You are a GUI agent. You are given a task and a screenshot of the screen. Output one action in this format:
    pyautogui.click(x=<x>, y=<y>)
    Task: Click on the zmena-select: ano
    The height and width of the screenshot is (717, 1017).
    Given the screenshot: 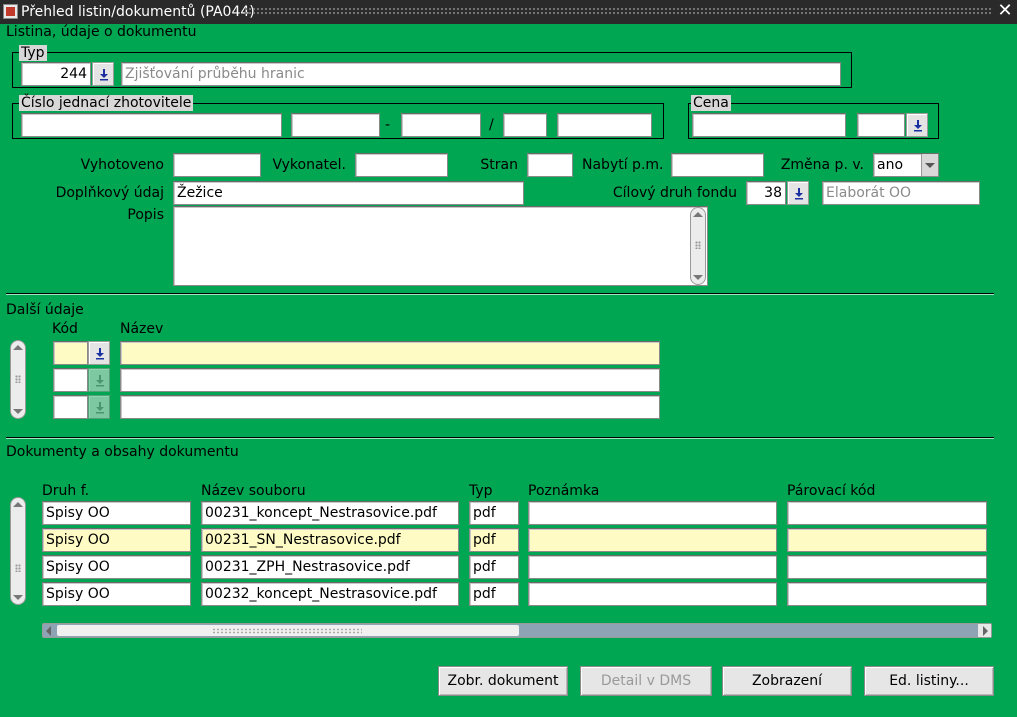 What is the action you would take?
    pyautogui.click(x=906, y=165)
    